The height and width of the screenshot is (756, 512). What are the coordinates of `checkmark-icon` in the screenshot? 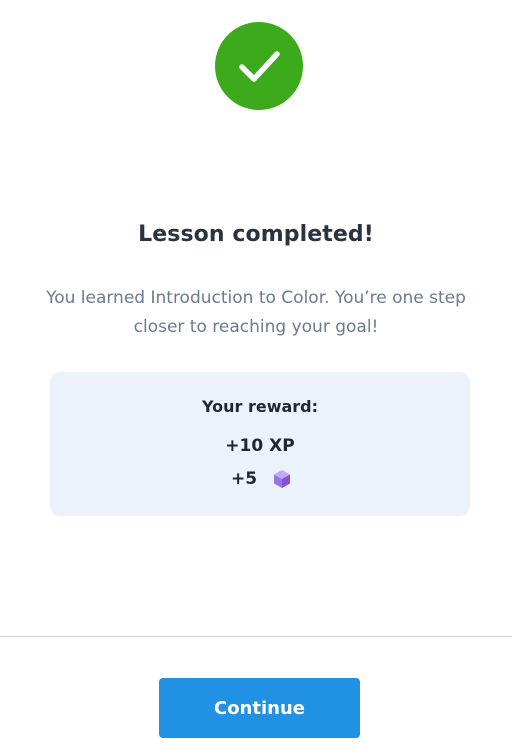 It's located at (259, 66).